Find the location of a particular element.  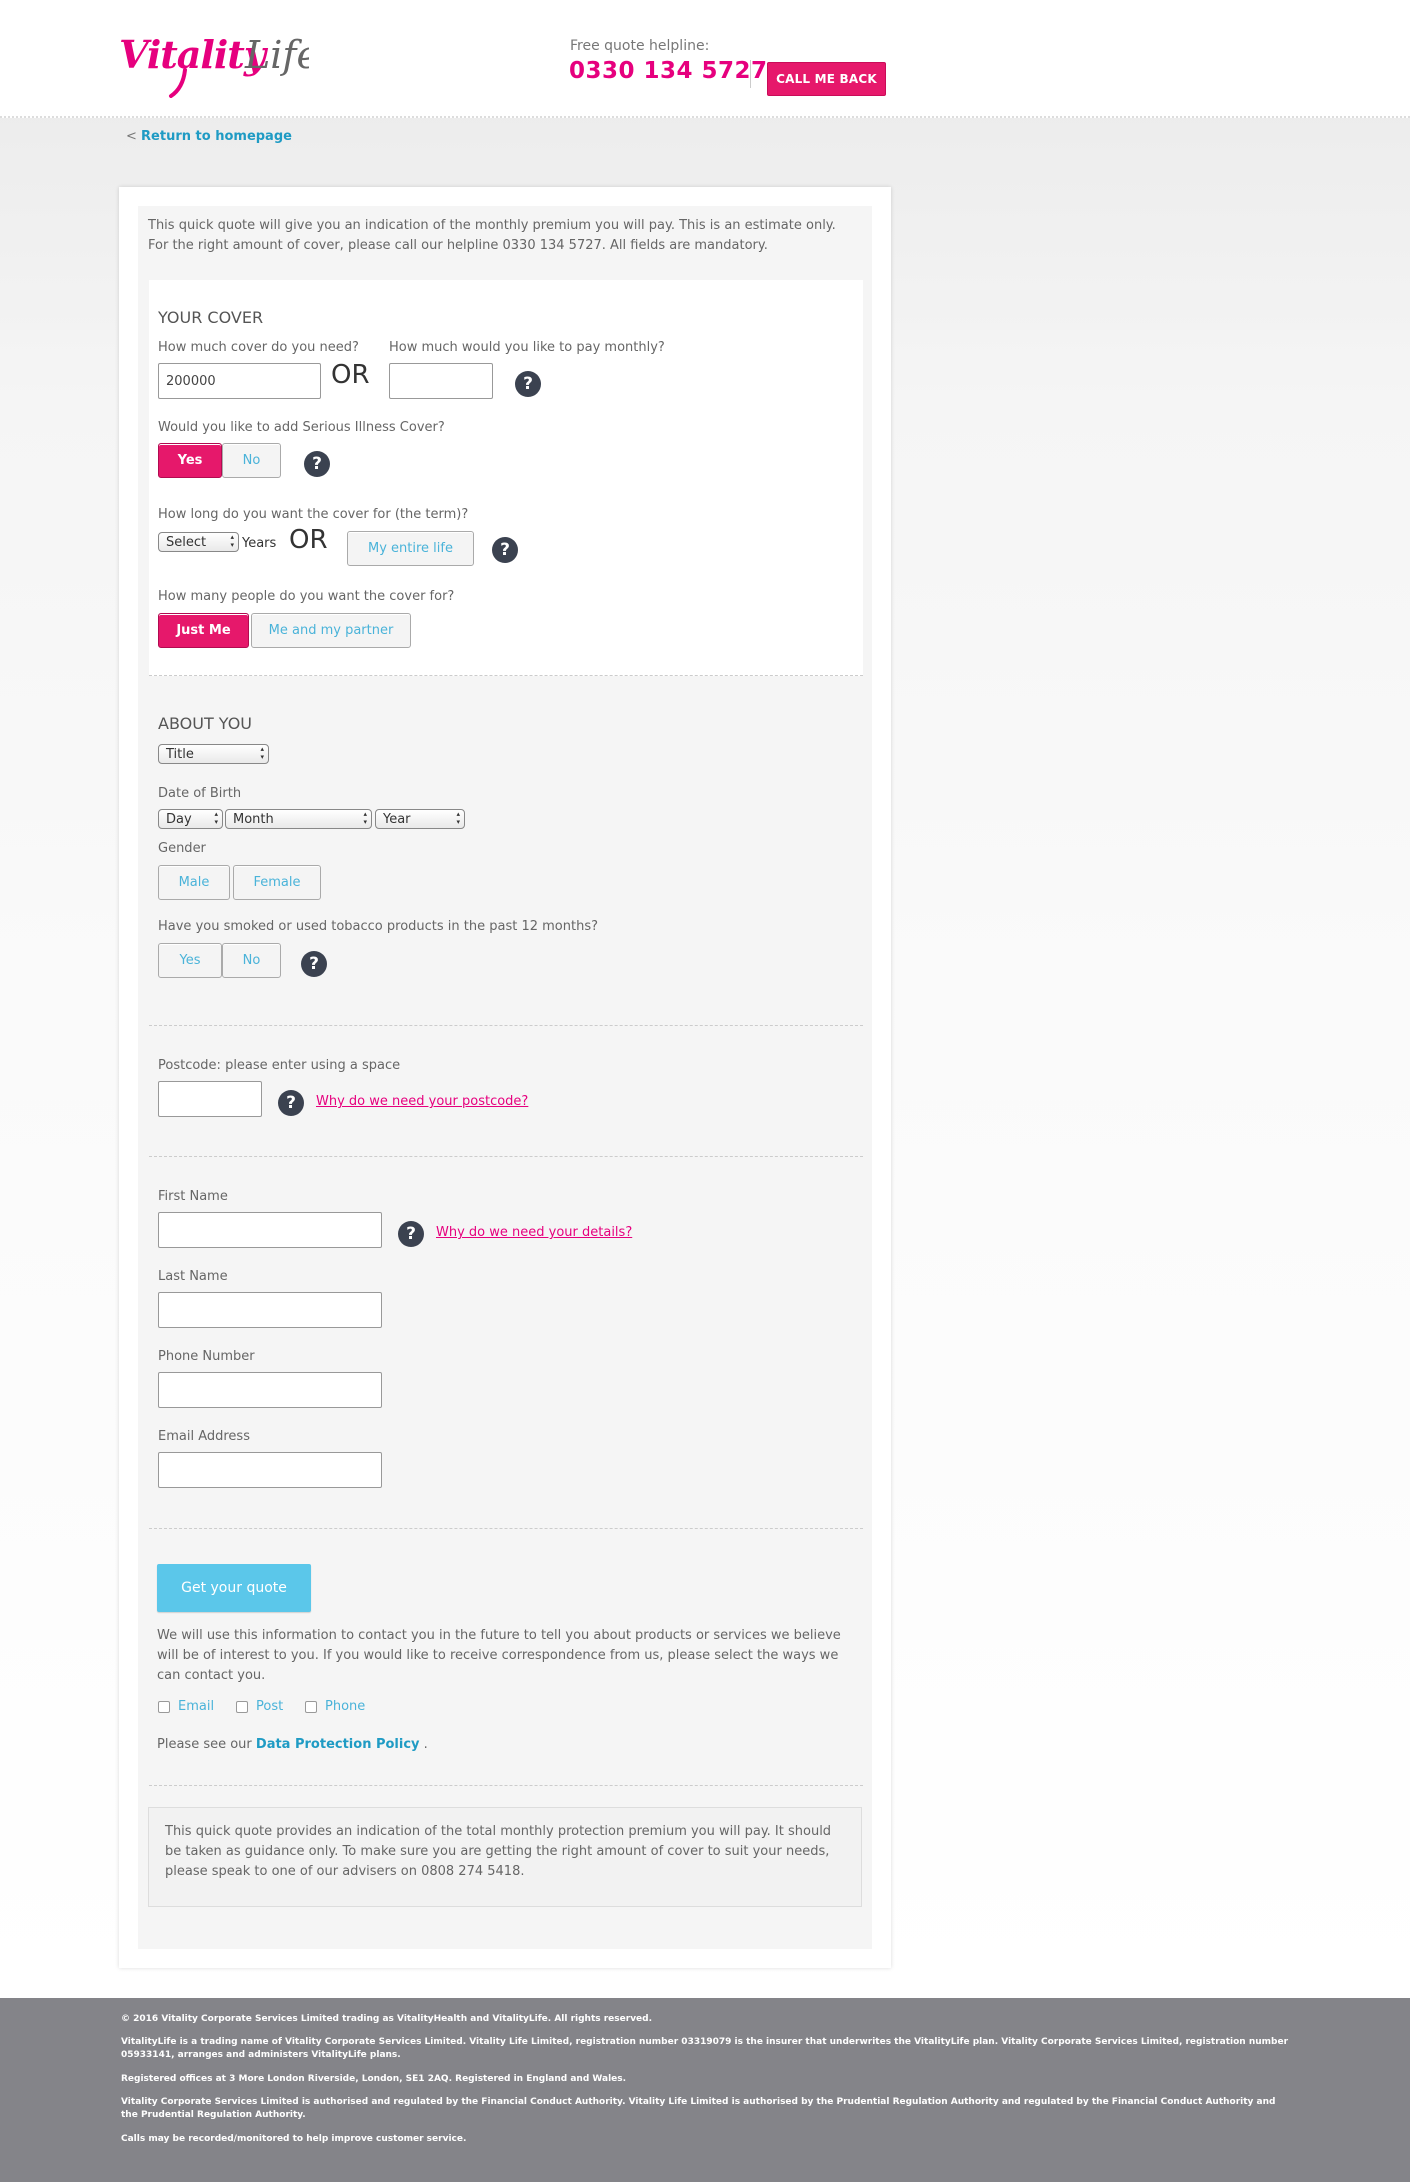

term-select: Select is located at coordinates (198, 542).